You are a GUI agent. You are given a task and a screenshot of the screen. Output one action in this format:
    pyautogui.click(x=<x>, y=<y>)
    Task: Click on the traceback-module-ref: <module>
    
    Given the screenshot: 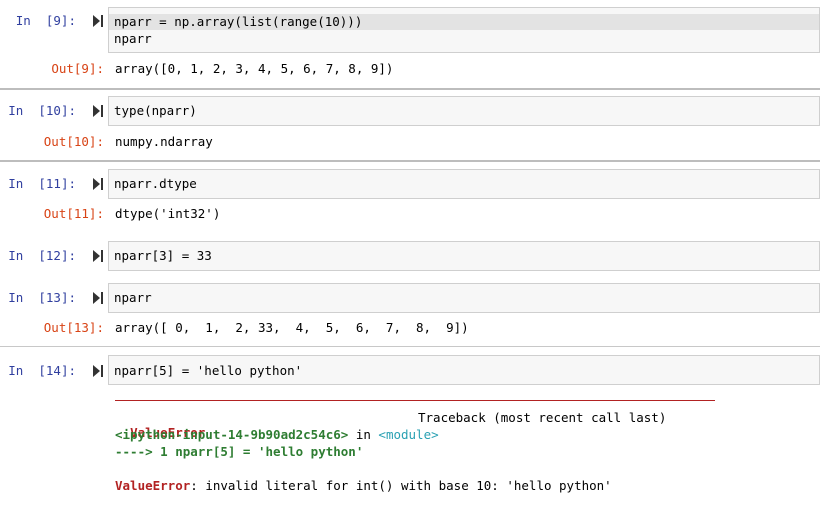 What is the action you would take?
    pyautogui.click(x=408, y=434)
    